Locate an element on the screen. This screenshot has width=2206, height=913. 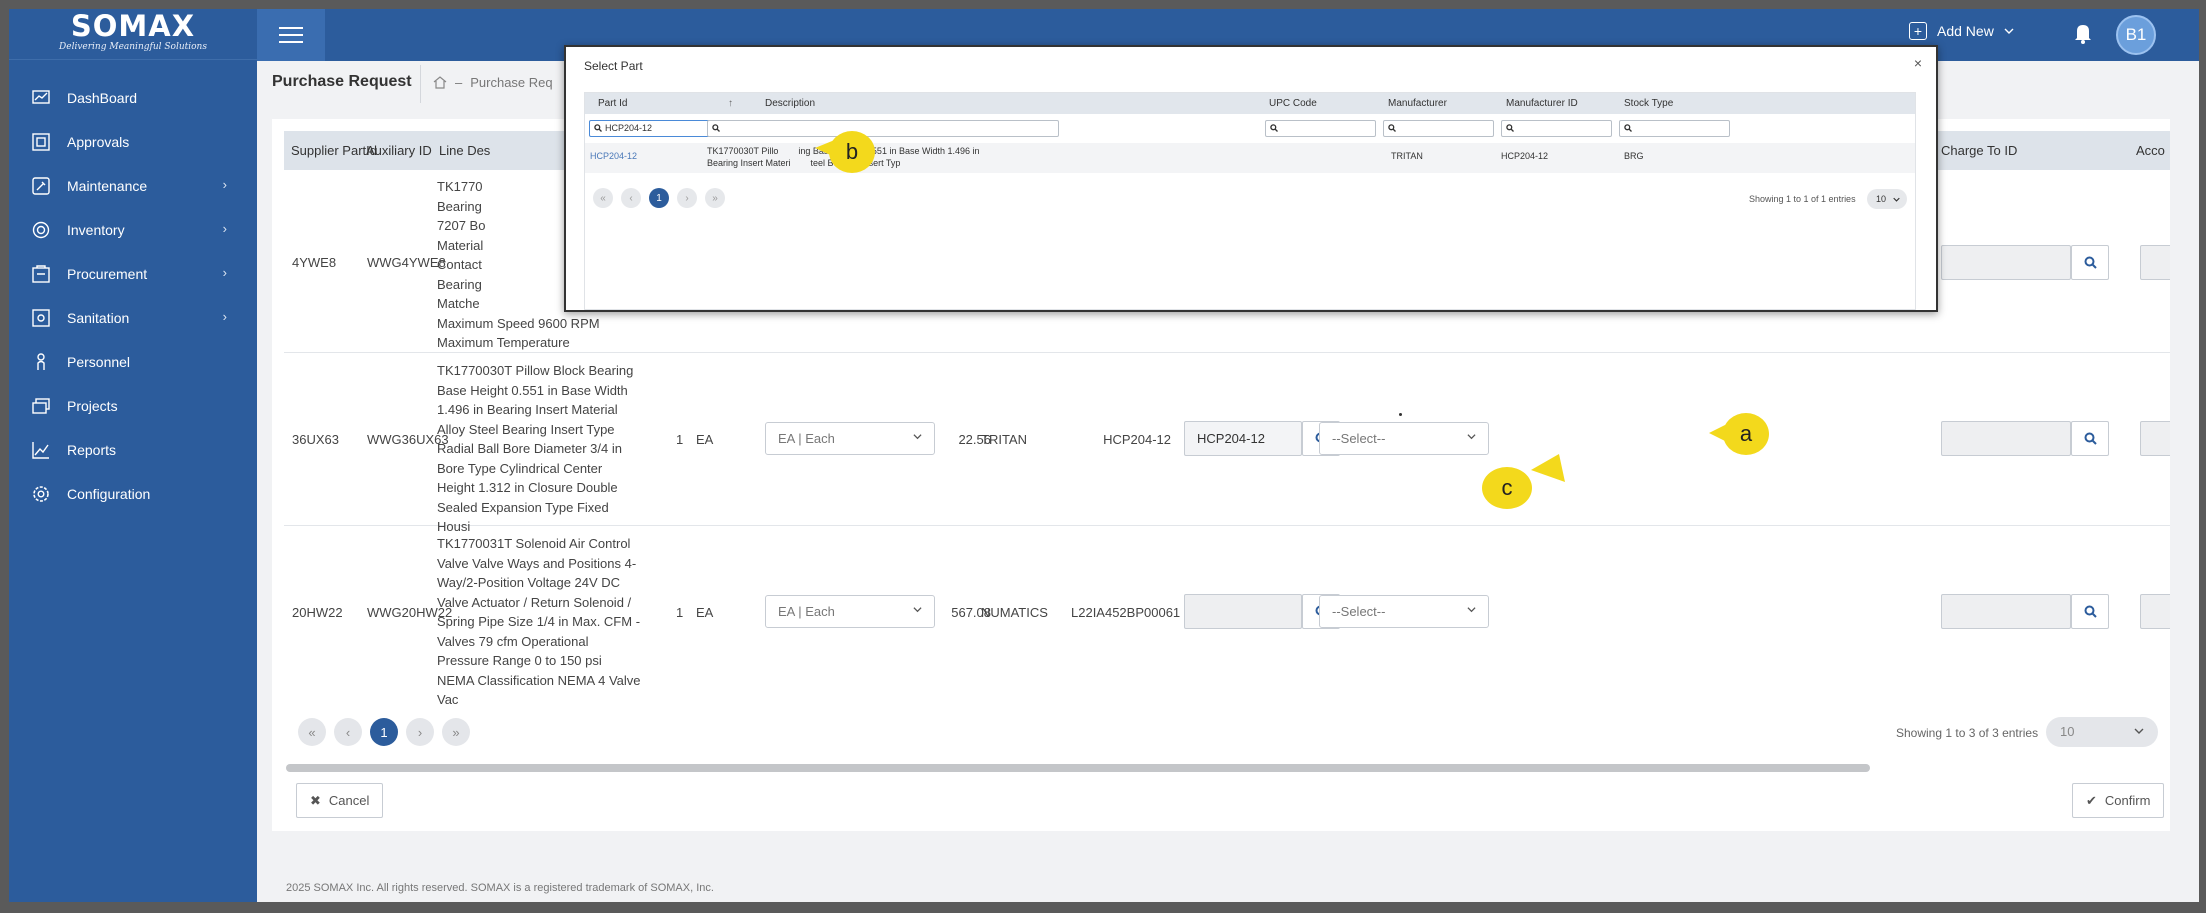
part-id-input is located at coordinates (1243, 611).